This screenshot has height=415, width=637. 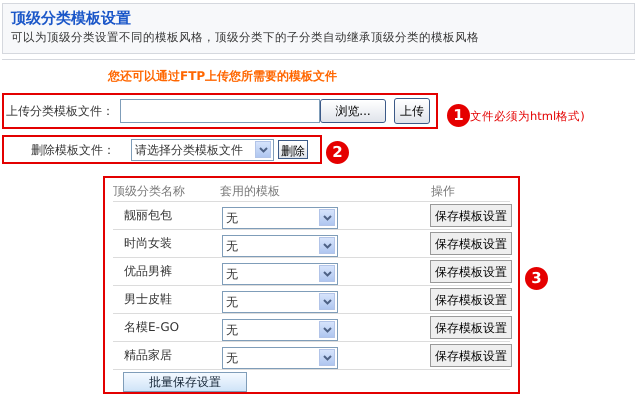 What do you see at coordinates (443, 191) in the screenshot?
I see `column-header: 操作` at bounding box center [443, 191].